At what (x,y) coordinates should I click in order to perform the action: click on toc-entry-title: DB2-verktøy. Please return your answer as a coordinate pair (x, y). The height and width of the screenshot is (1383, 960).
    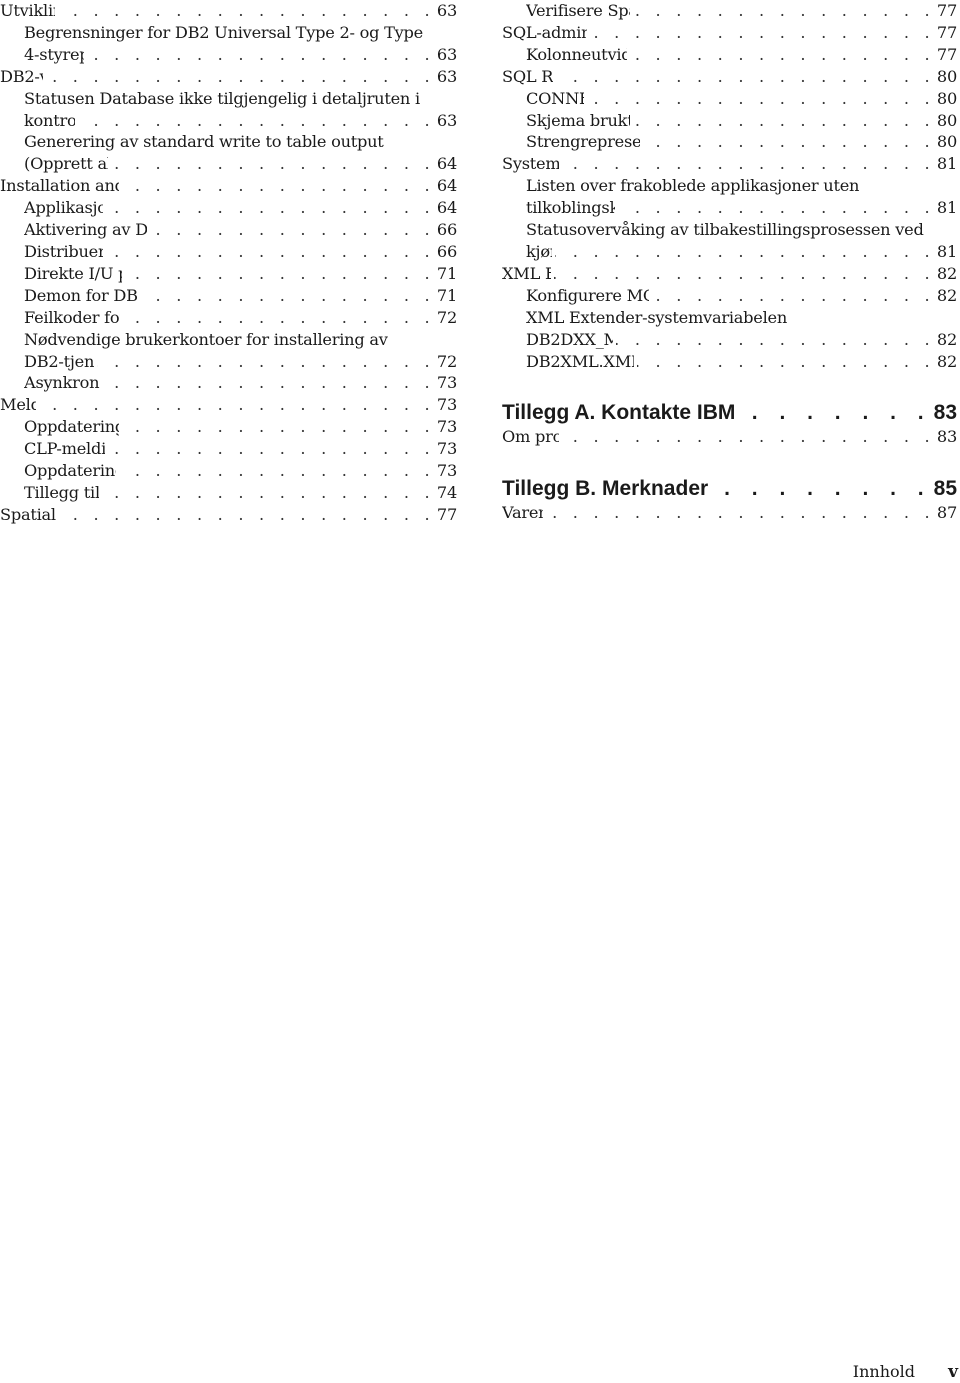
    Looking at the image, I should click on (21, 77).